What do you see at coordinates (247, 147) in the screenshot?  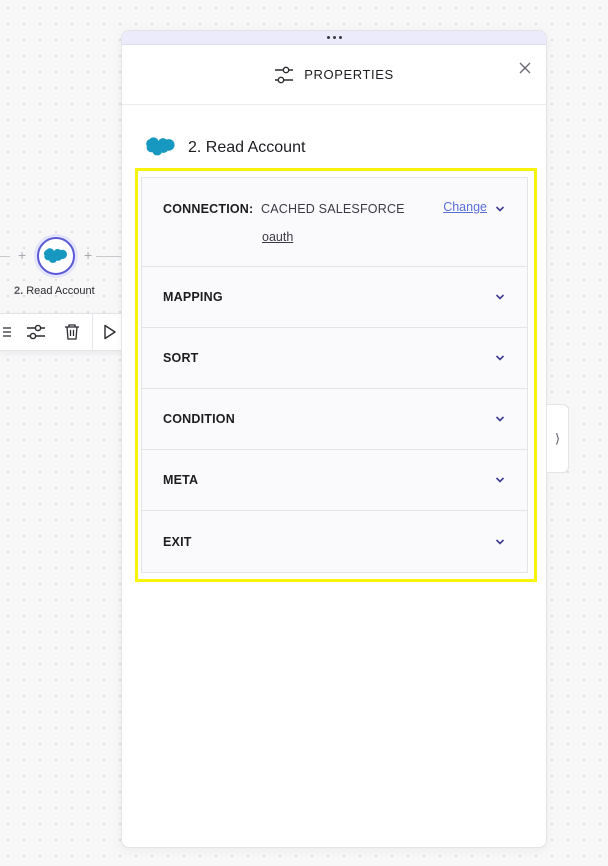 I see `step-title-text: 2. Read Account` at bounding box center [247, 147].